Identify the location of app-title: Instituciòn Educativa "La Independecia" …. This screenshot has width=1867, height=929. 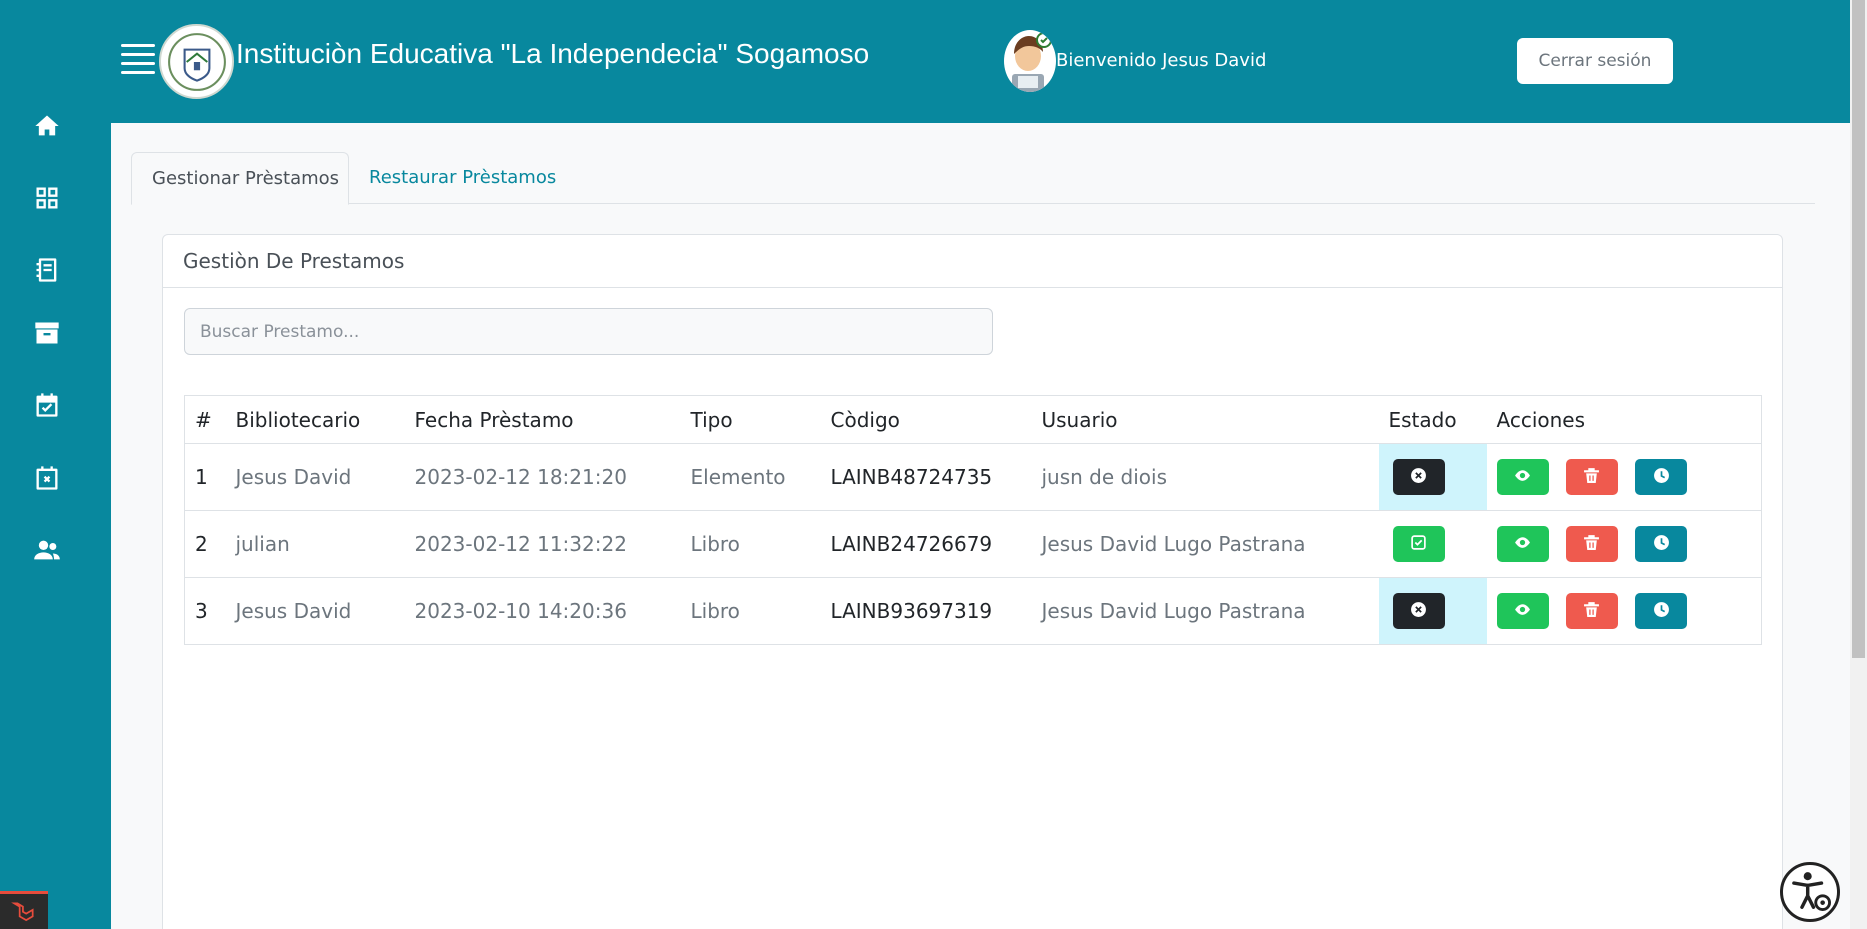
(553, 53).